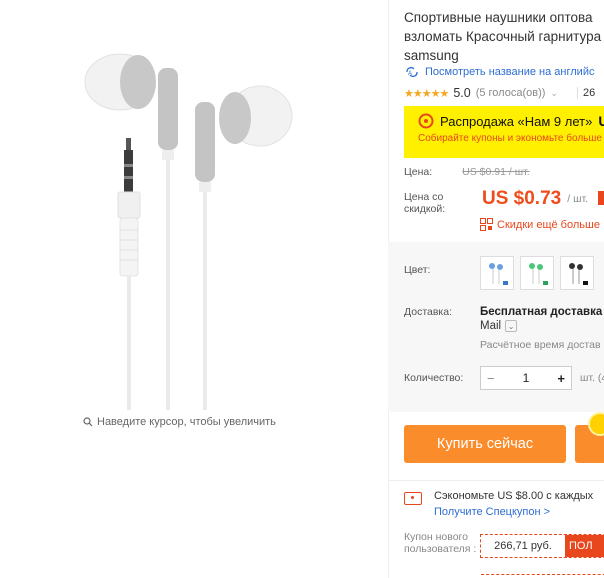 The height and width of the screenshot is (578, 604). I want to click on translate-link: A Посмотреть название на английс, so click(499, 72).